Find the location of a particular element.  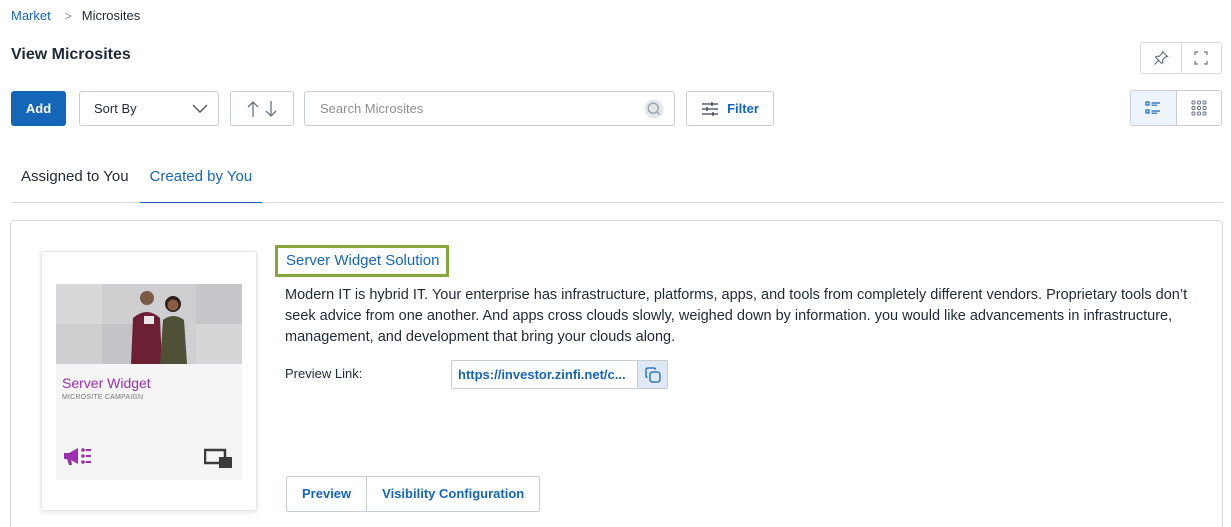

pin-icon is located at coordinates (1161, 57).